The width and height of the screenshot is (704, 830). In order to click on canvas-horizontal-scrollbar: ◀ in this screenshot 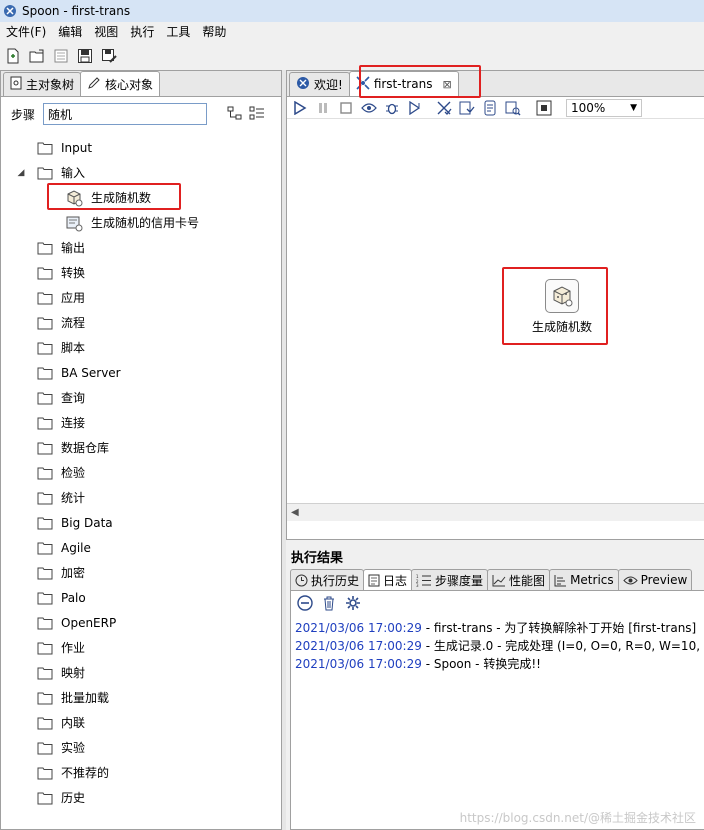, I will do `click(495, 512)`.